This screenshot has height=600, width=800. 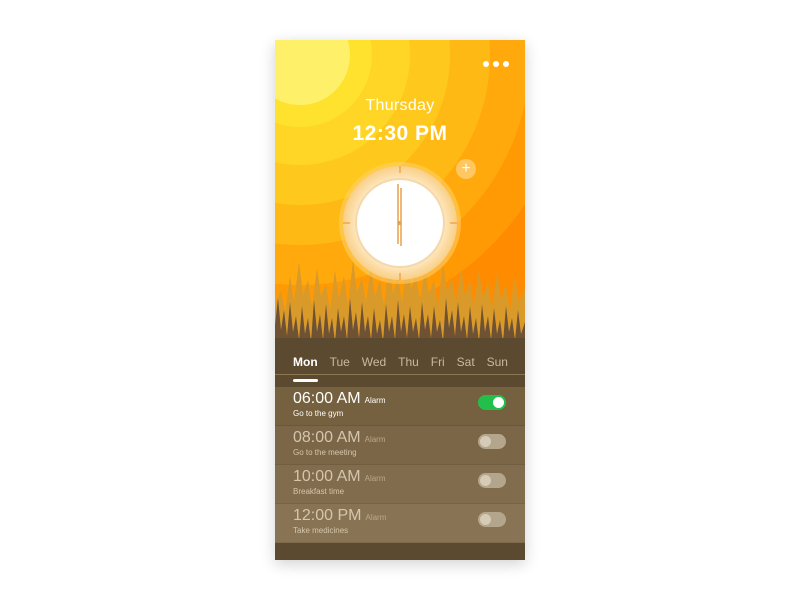 I want to click on alarm-time: 06:00 AM, so click(x=327, y=398).